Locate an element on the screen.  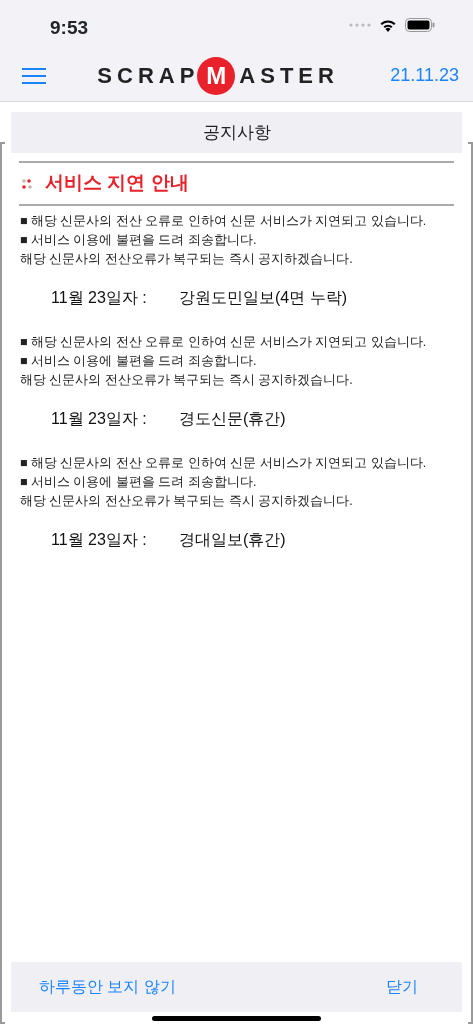
logo-text: ASTER is located at coordinates (289, 76).